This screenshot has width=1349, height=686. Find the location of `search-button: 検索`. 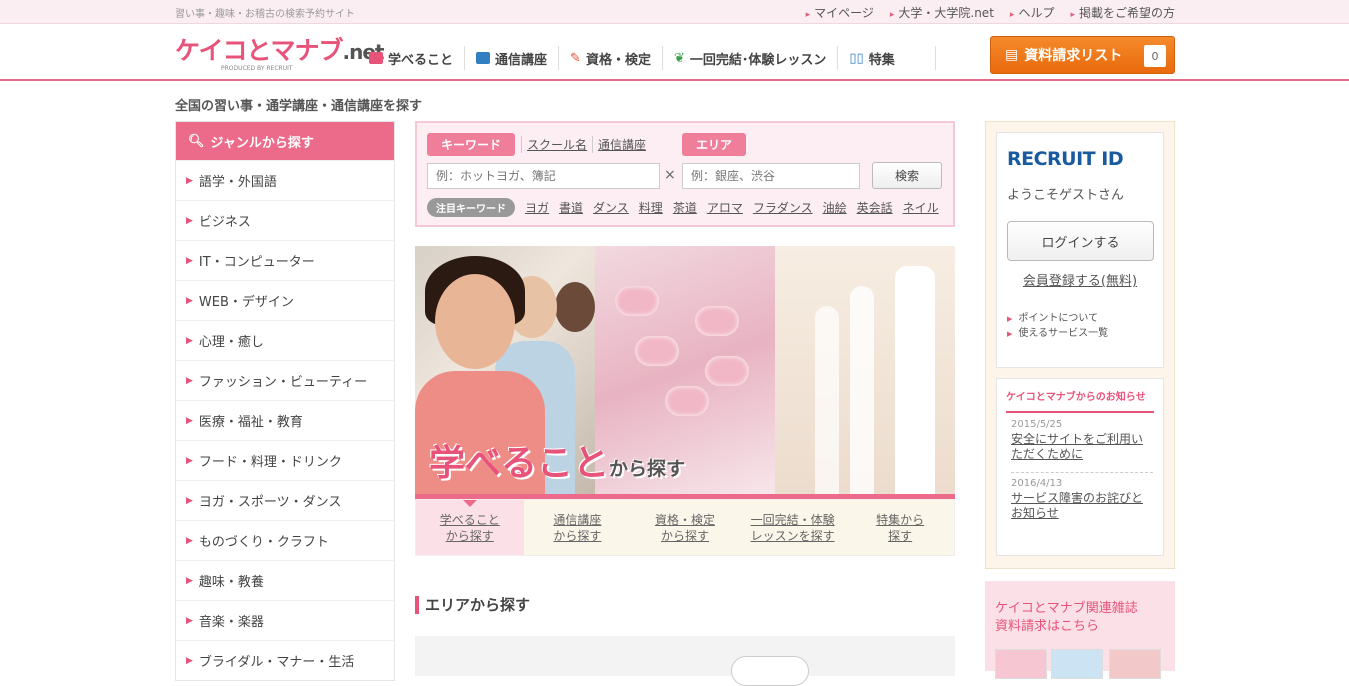

search-button: 検索 is located at coordinates (907, 175).